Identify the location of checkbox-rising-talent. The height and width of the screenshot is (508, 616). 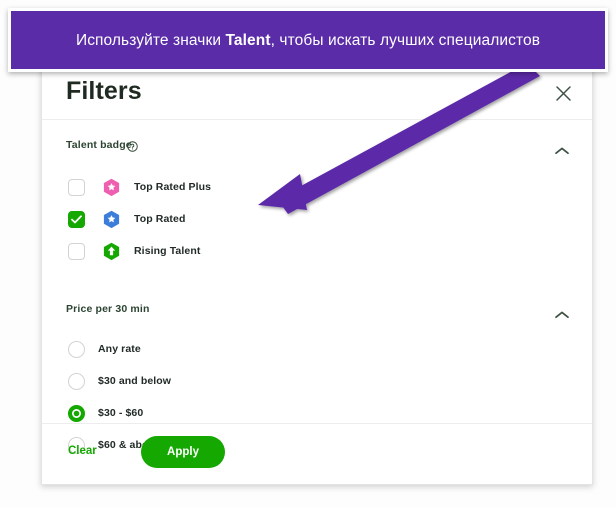
(76, 251).